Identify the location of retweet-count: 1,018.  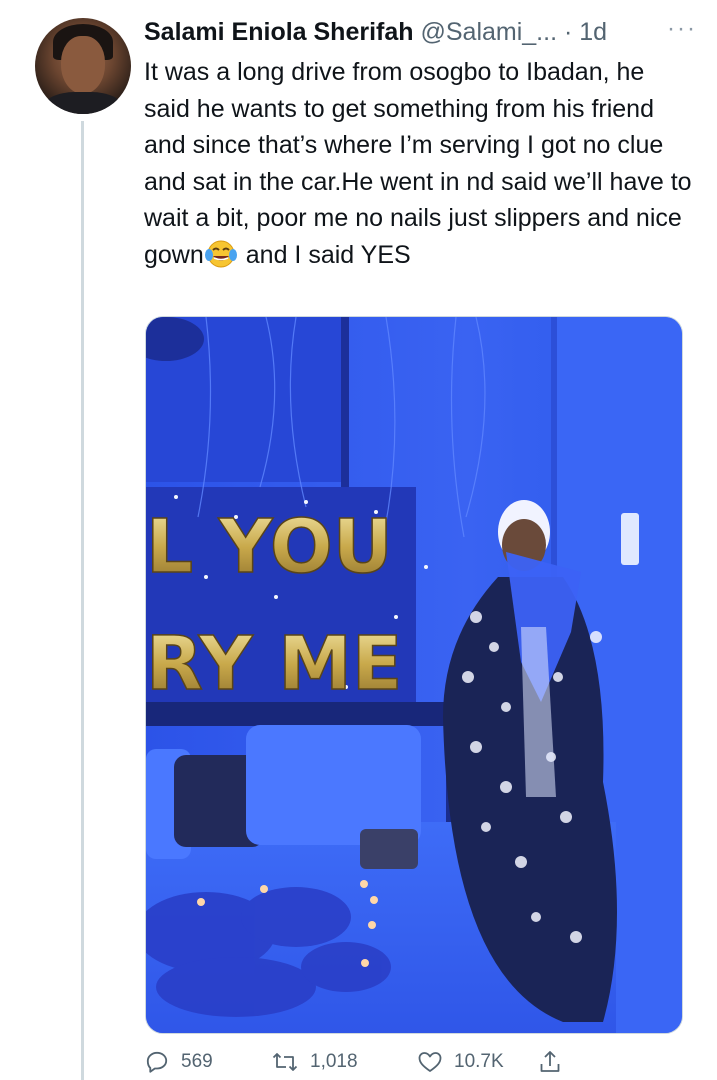
(334, 1061).